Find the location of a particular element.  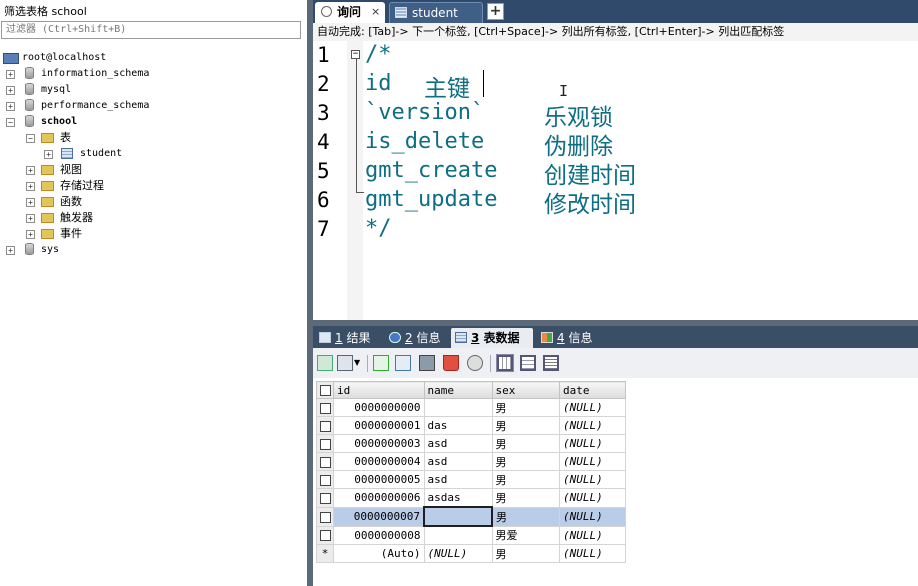

save-icon is located at coordinates (427, 363).